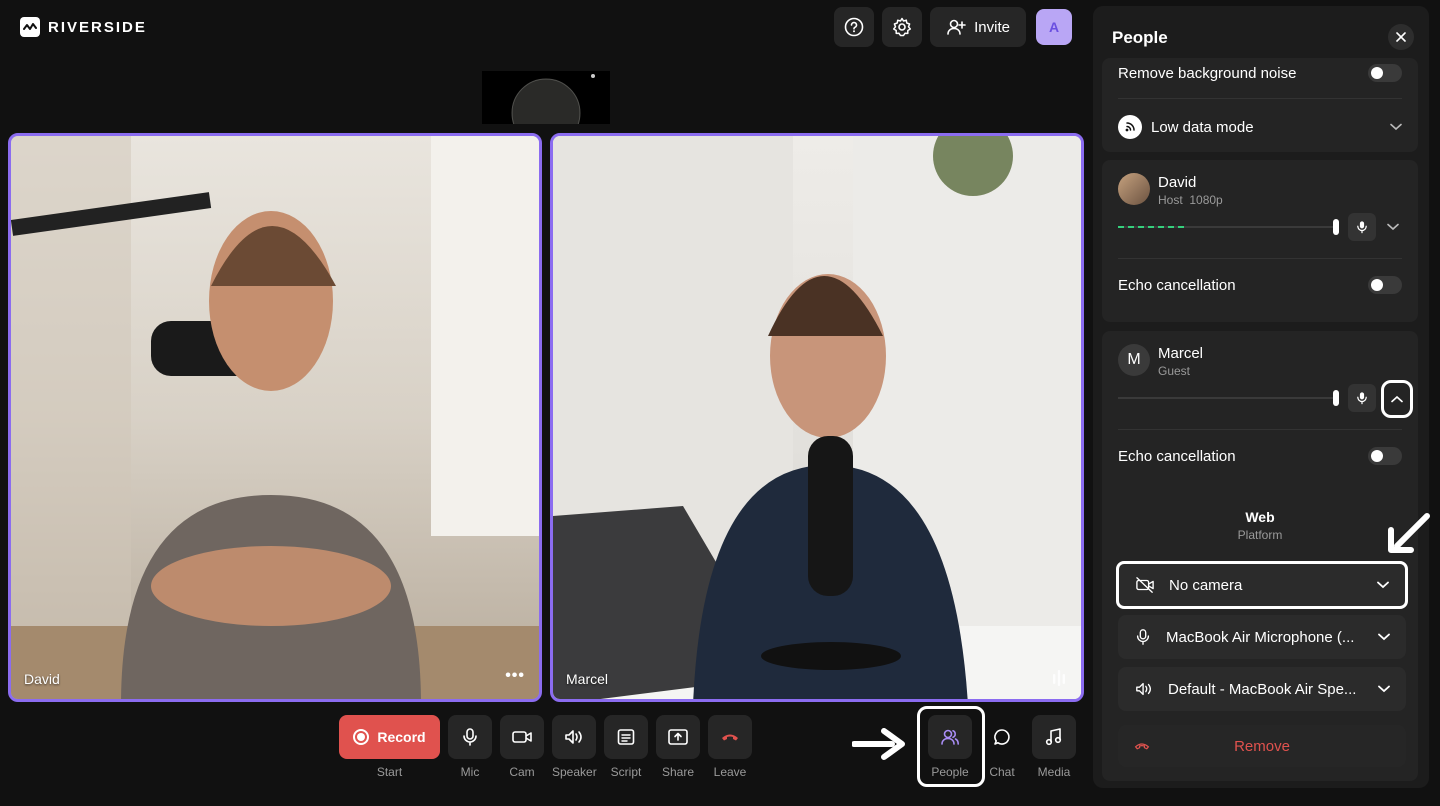 Image resolution: width=1440 pixels, height=806 pixels. I want to click on script-label: Script, so click(626, 772).